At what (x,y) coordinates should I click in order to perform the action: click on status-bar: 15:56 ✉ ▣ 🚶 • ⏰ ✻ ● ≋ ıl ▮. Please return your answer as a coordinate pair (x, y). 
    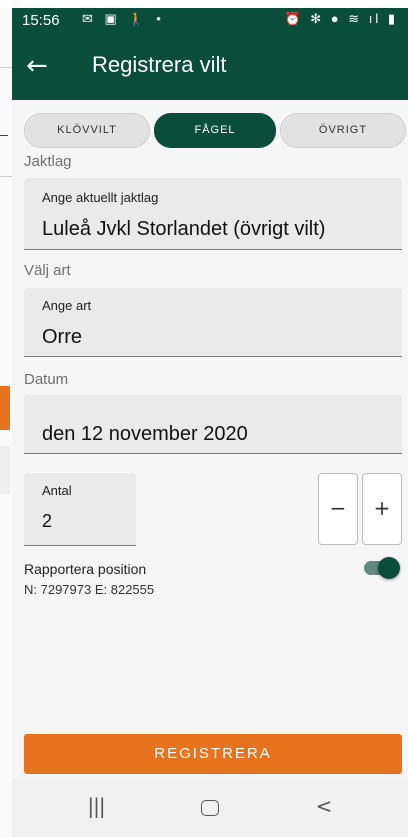
    Looking at the image, I should click on (210, 21).